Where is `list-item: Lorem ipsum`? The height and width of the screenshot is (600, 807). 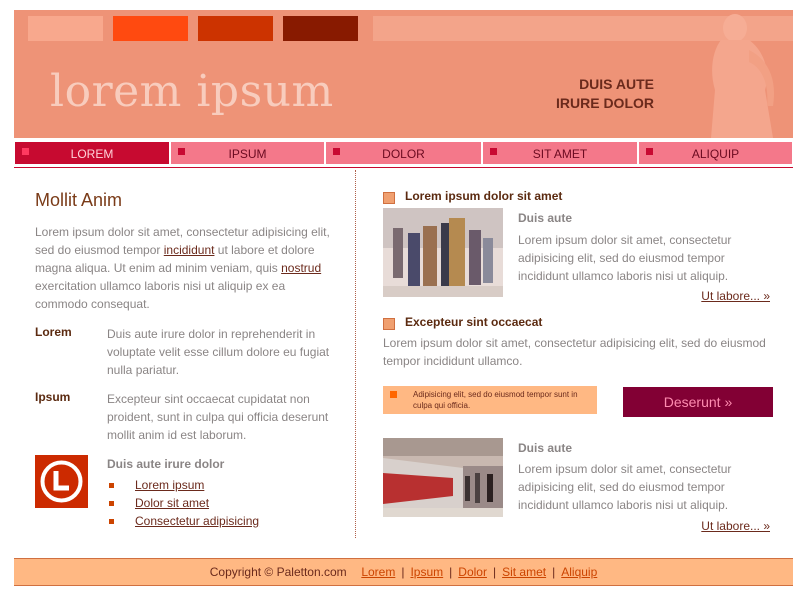 list-item: Lorem ipsum is located at coordinates (183, 485).